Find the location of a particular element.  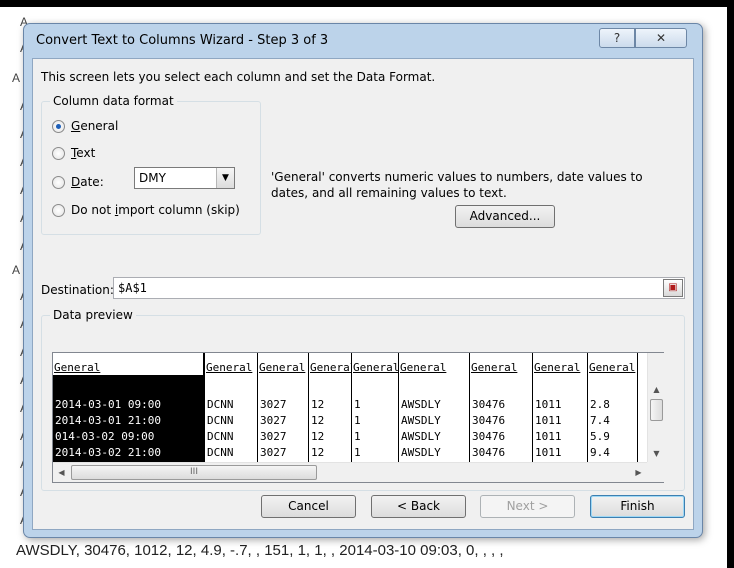

destination-label: Destination: is located at coordinates (77, 290).